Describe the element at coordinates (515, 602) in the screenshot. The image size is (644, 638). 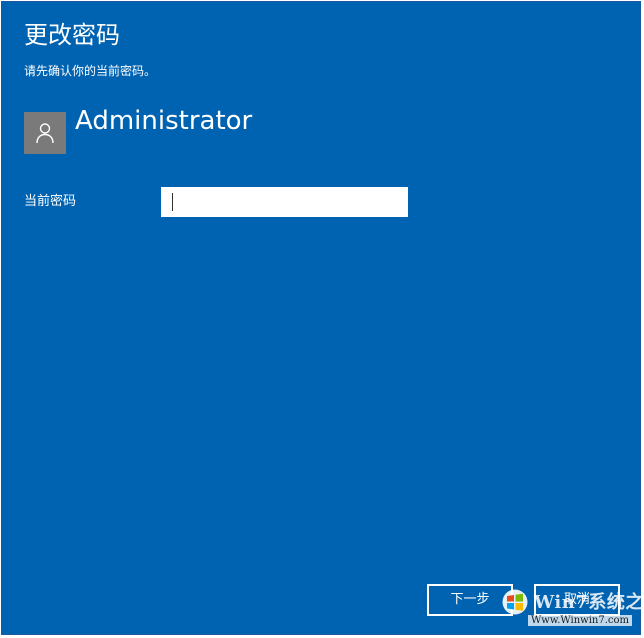
I see `windows-logo-icon` at that location.